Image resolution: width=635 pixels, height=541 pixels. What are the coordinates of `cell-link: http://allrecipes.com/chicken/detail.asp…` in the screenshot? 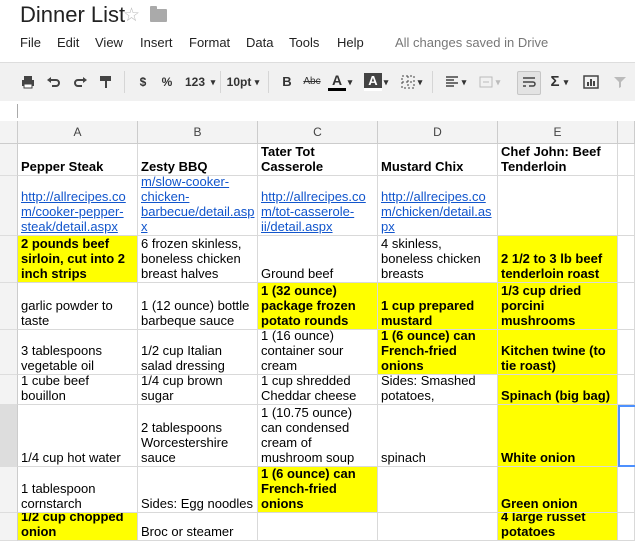 It's located at (438, 211).